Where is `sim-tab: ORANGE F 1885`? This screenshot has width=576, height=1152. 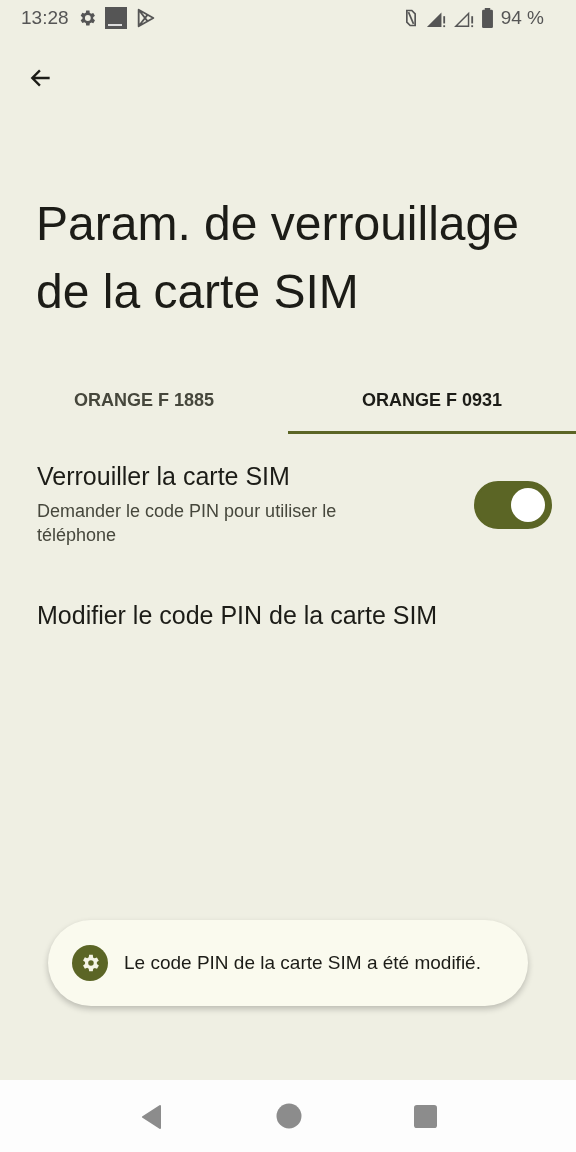 sim-tab: ORANGE F 1885 is located at coordinates (144, 406).